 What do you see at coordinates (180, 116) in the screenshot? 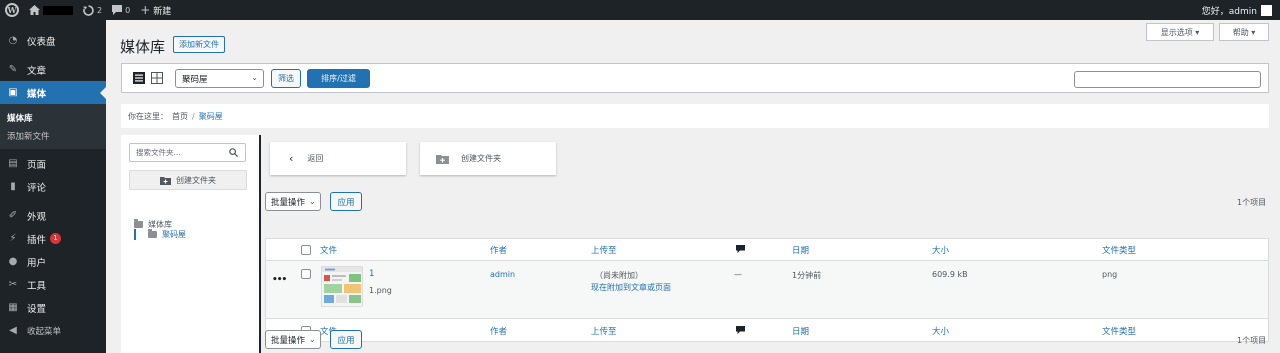
I see `breadcrumb-home: 首页` at bounding box center [180, 116].